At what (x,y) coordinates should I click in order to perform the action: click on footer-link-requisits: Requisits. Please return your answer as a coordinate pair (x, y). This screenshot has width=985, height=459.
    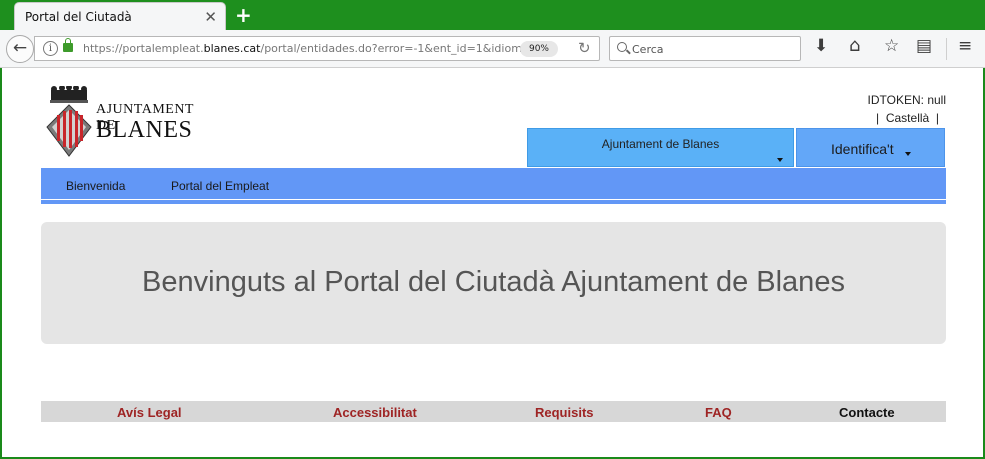
    Looking at the image, I should click on (564, 412).